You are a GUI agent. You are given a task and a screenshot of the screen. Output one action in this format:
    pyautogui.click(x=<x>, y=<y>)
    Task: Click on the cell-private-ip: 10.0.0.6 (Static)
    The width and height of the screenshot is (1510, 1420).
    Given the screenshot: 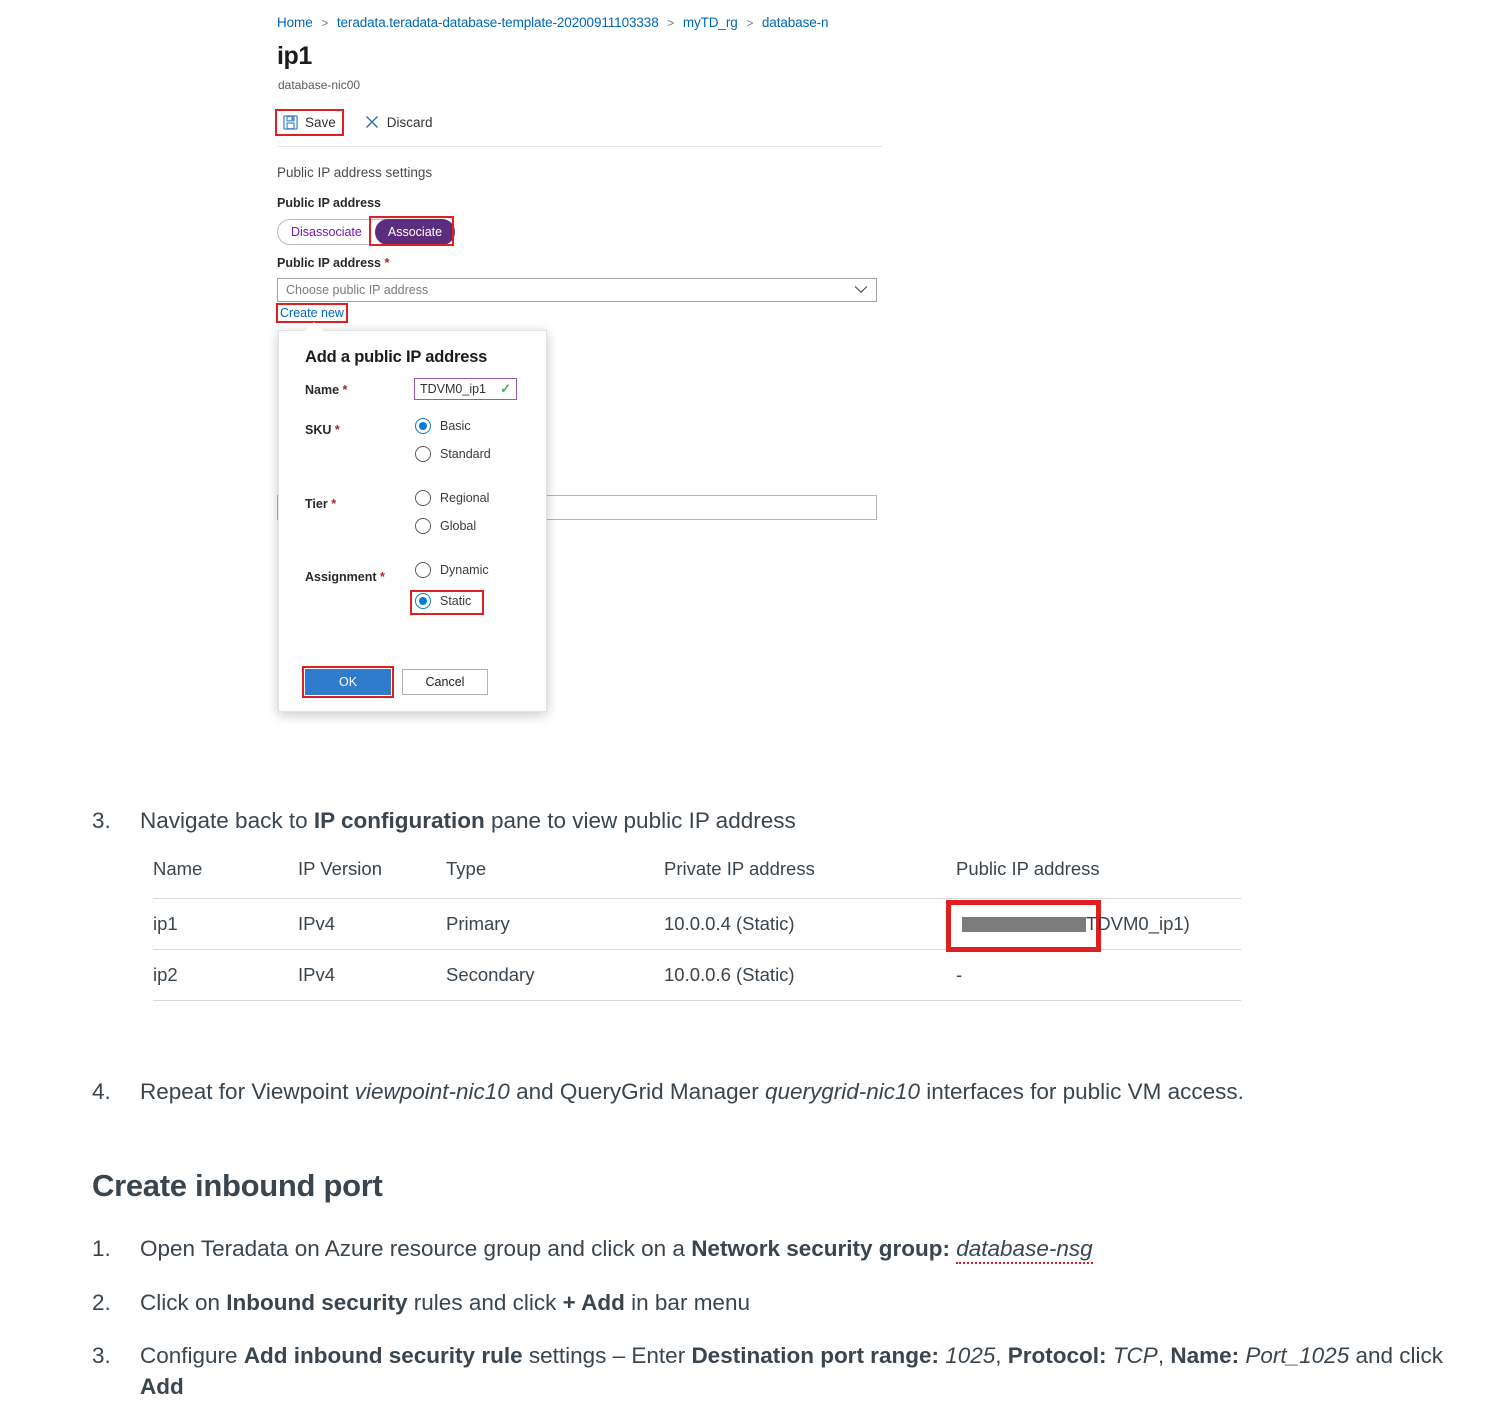 What is the action you would take?
    pyautogui.click(x=810, y=975)
    